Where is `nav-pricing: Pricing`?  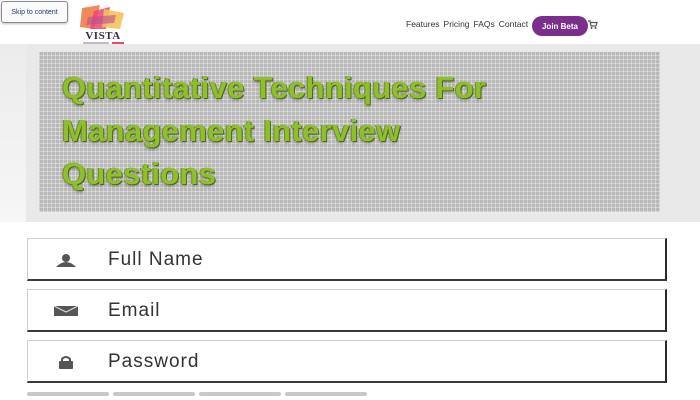
nav-pricing: Pricing is located at coordinates (457, 24).